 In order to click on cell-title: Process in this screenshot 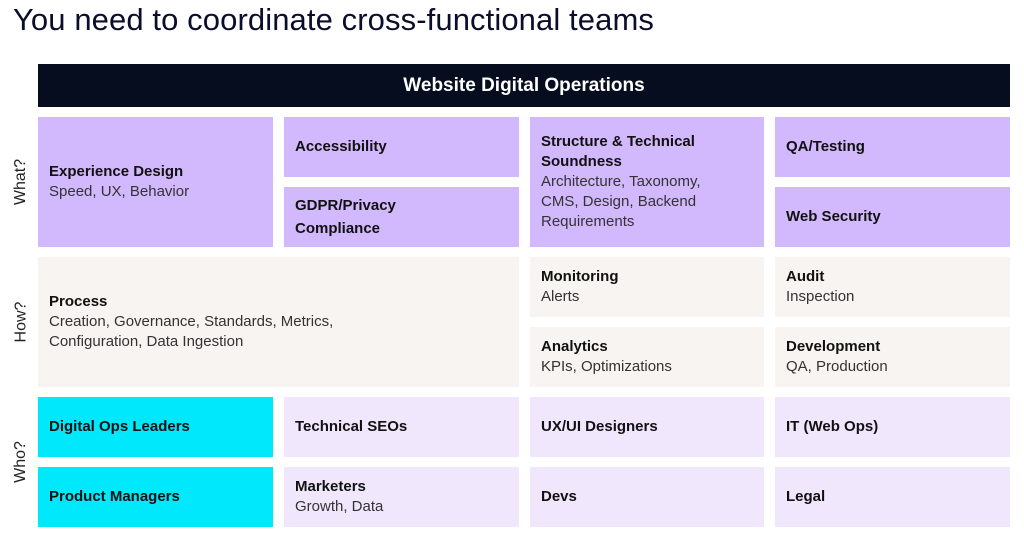, I will do `click(78, 301)`.